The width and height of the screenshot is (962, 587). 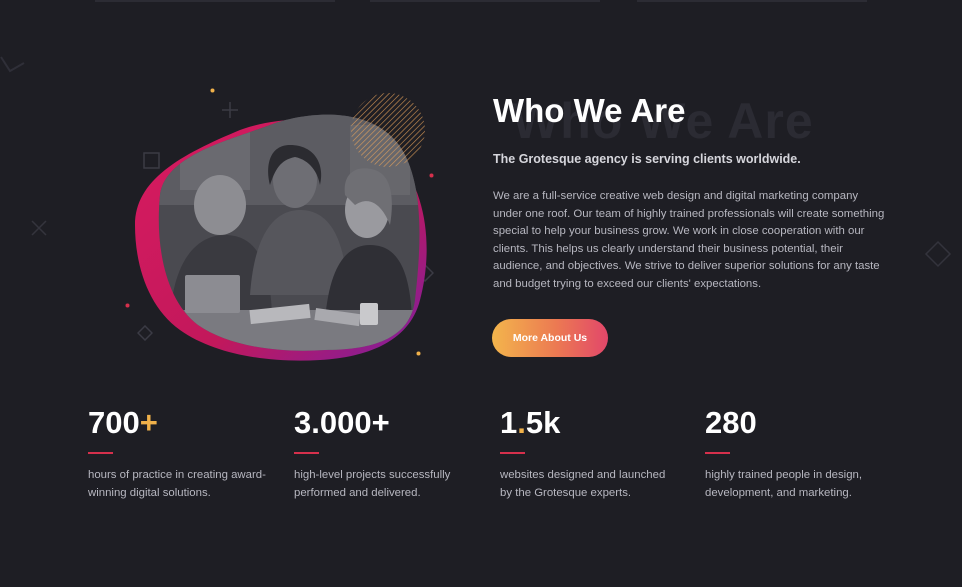 I want to click on chevron-deco-icon, so click(x=12, y=64).